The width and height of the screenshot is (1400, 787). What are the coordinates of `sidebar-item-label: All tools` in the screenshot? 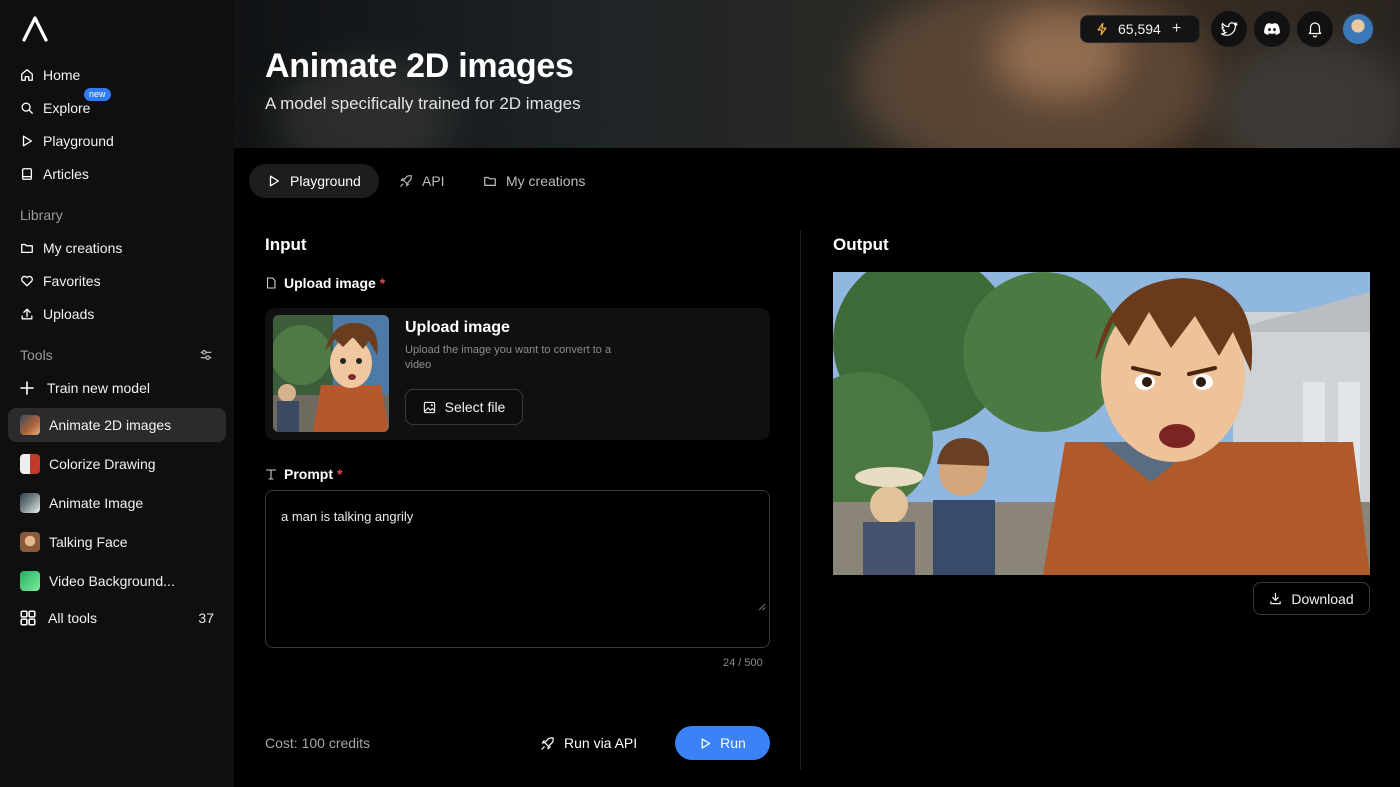 It's located at (73, 618).